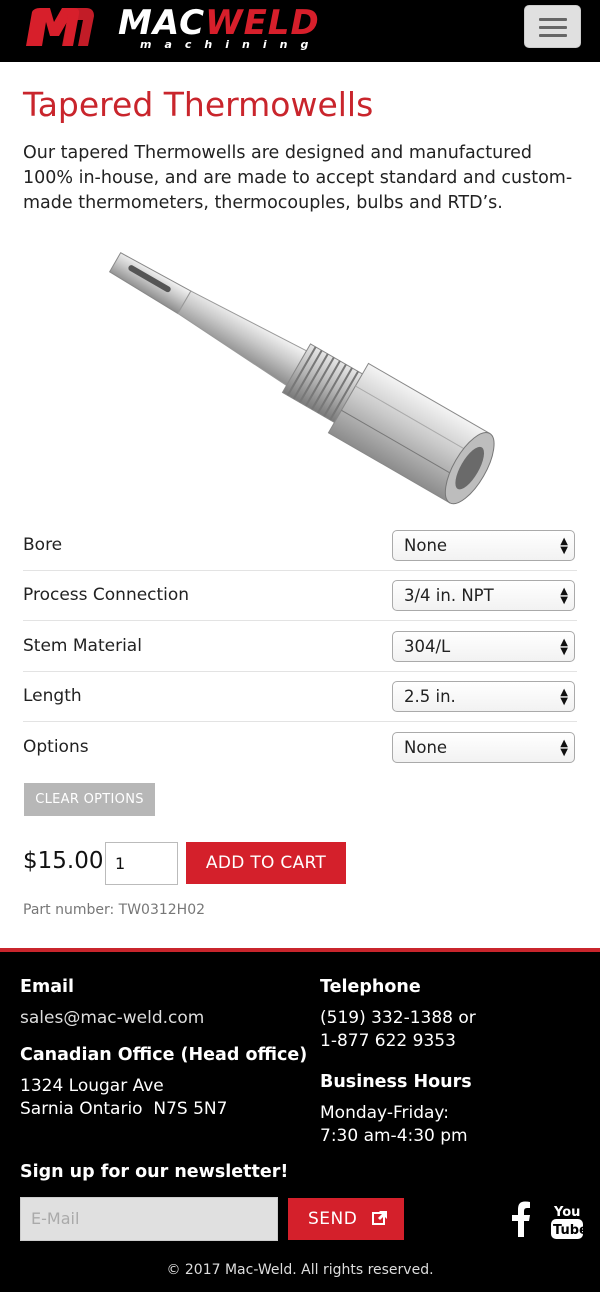 The width and height of the screenshot is (600, 1292). I want to click on external-link-icon, so click(379, 1218).